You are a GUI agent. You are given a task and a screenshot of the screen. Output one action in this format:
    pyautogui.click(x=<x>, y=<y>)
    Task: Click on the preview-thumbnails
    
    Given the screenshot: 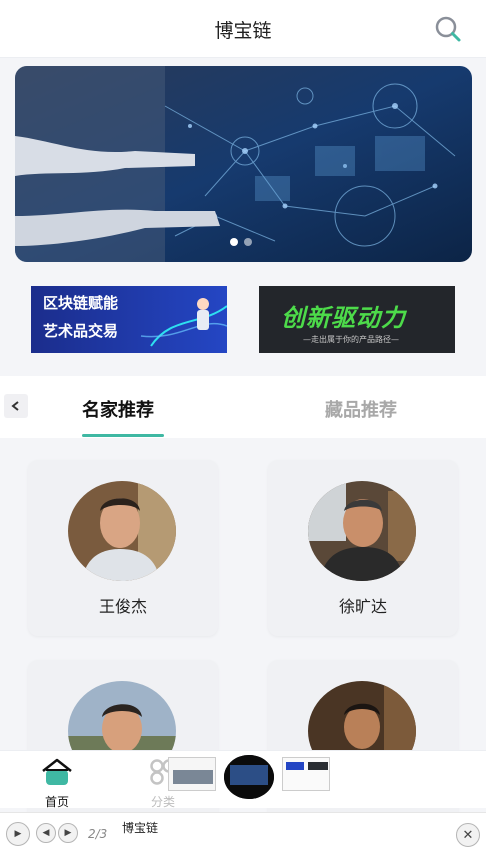 What is the action you would take?
    pyautogui.click(x=249, y=777)
    